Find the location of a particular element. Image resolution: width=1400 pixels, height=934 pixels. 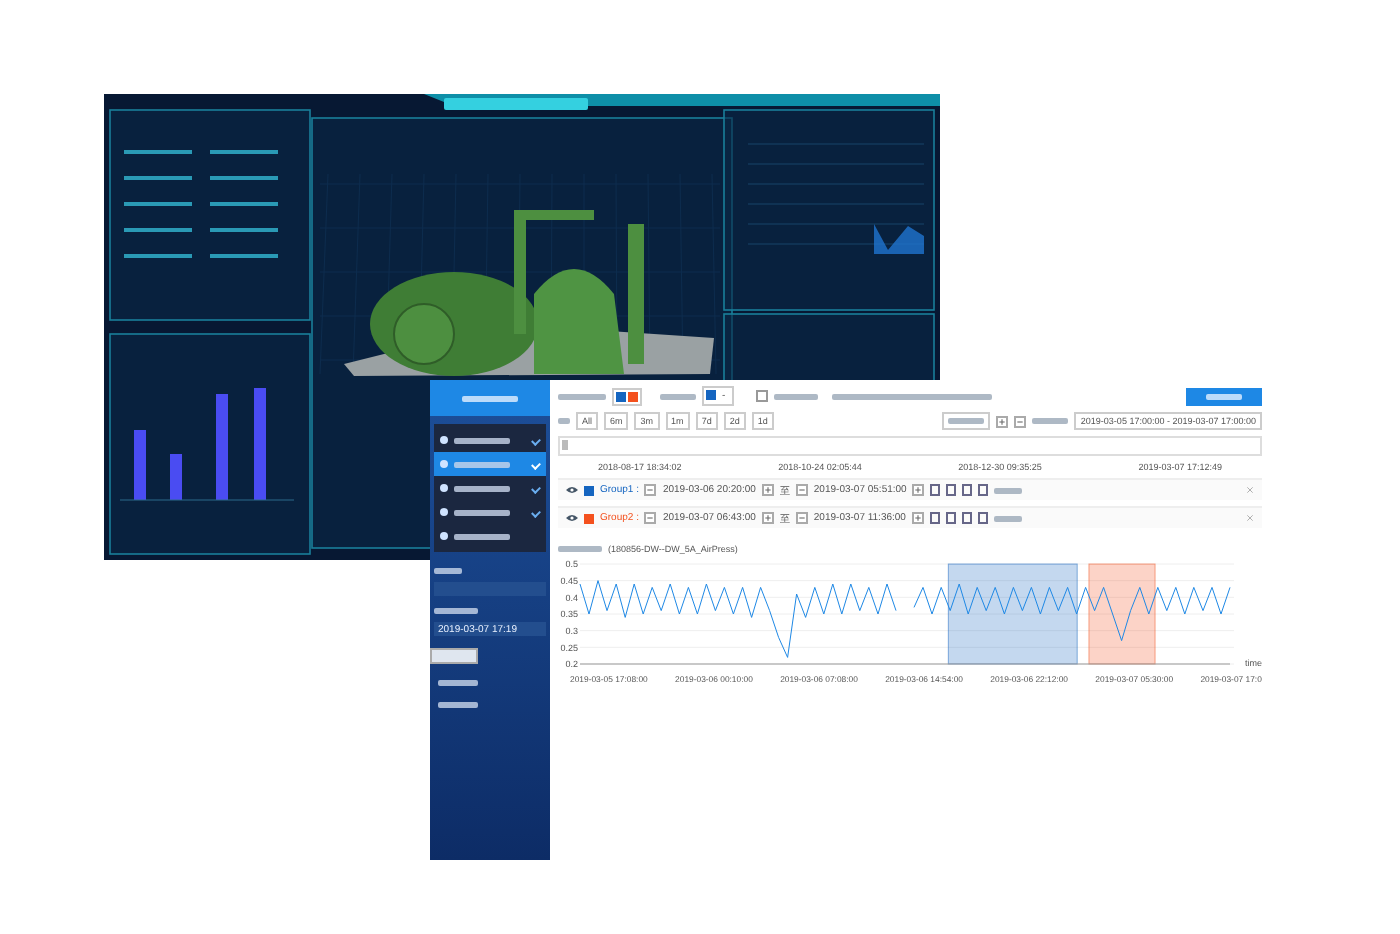

save-button is located at coordinates (454, 656).